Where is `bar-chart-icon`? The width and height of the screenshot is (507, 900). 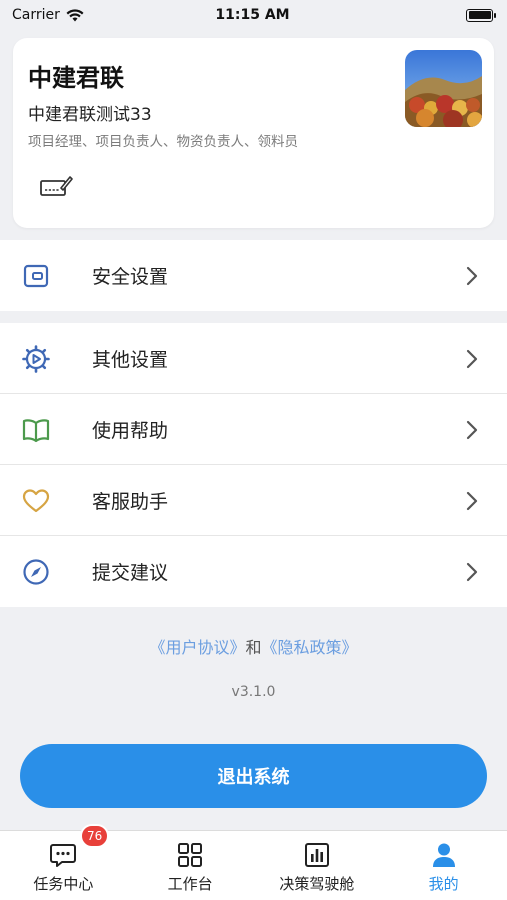 bar-chart-icon is located at coordinates (316, 855).